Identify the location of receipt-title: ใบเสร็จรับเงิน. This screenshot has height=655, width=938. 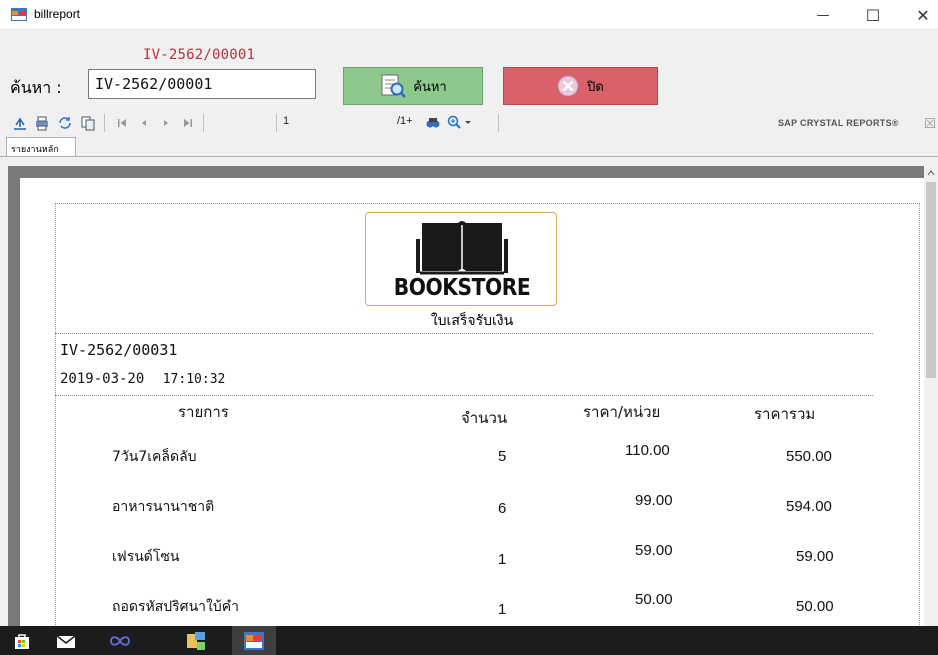
(472, 321).